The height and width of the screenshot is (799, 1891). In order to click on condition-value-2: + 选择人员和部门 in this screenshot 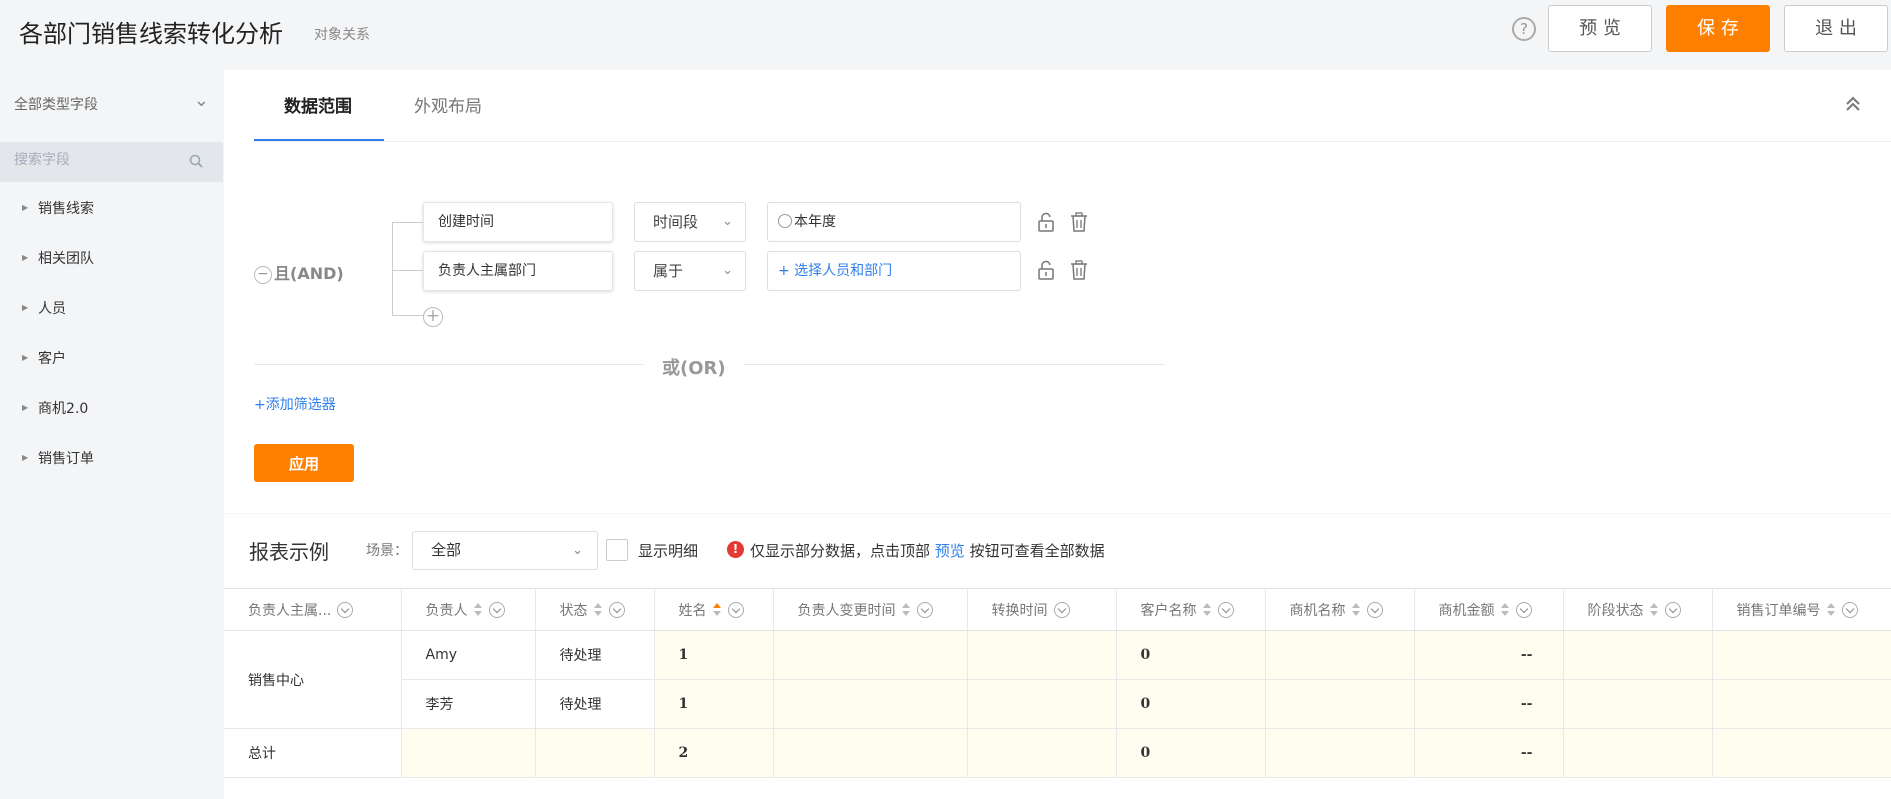, I will do `click(894, 271)`.